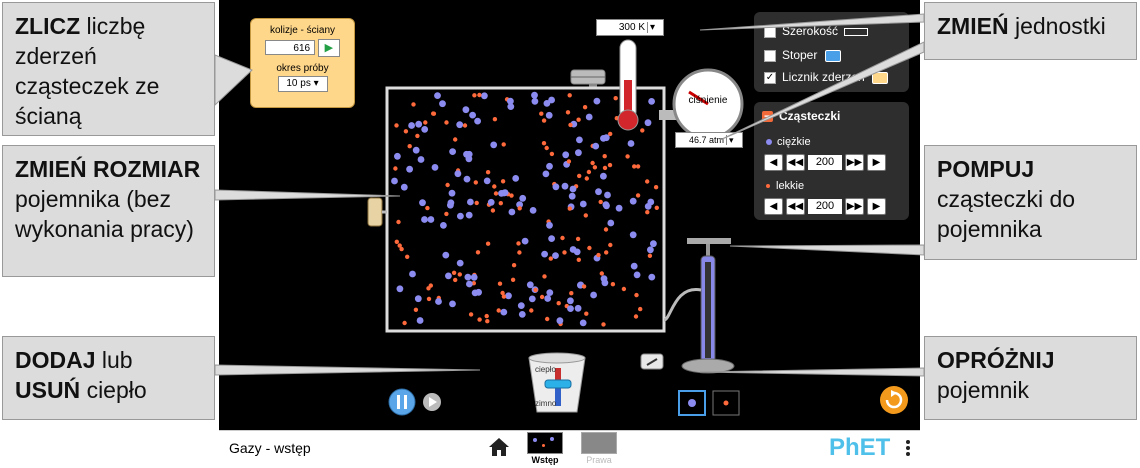 This screenshot has height=468, width=1140. Describe the element at coordinates (810, 31) in the screenshot. I see `width-option-label: Szerokość` at that location.